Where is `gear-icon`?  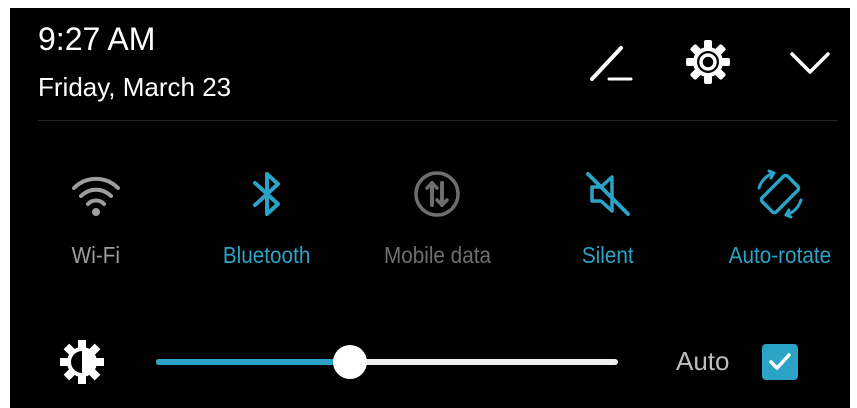
gear-icon is located at coordinates (708, 62).